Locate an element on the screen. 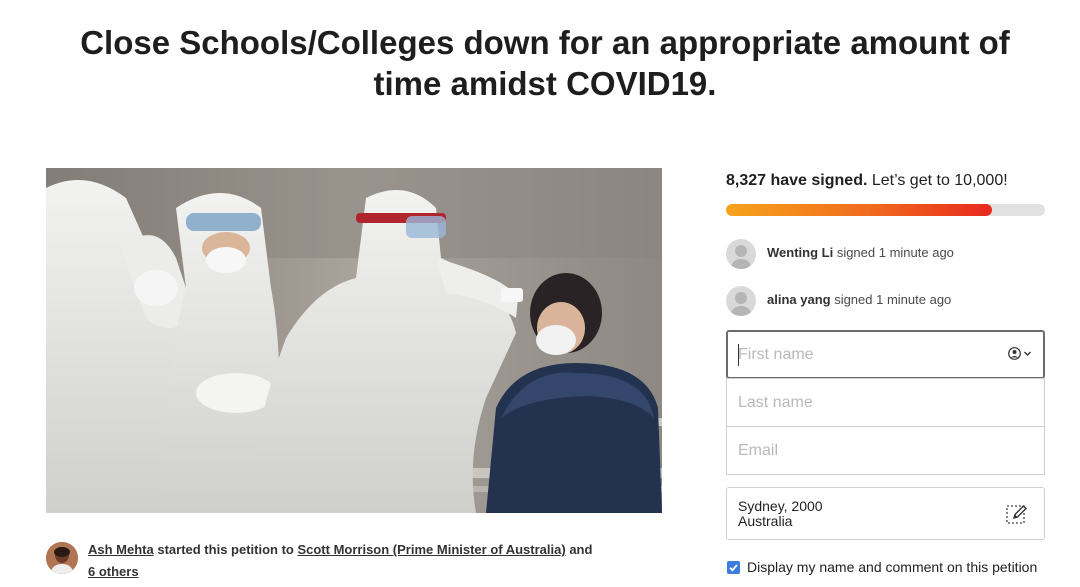 The image size is (1080, 587). text-caret is located at coordinates (738, 355).